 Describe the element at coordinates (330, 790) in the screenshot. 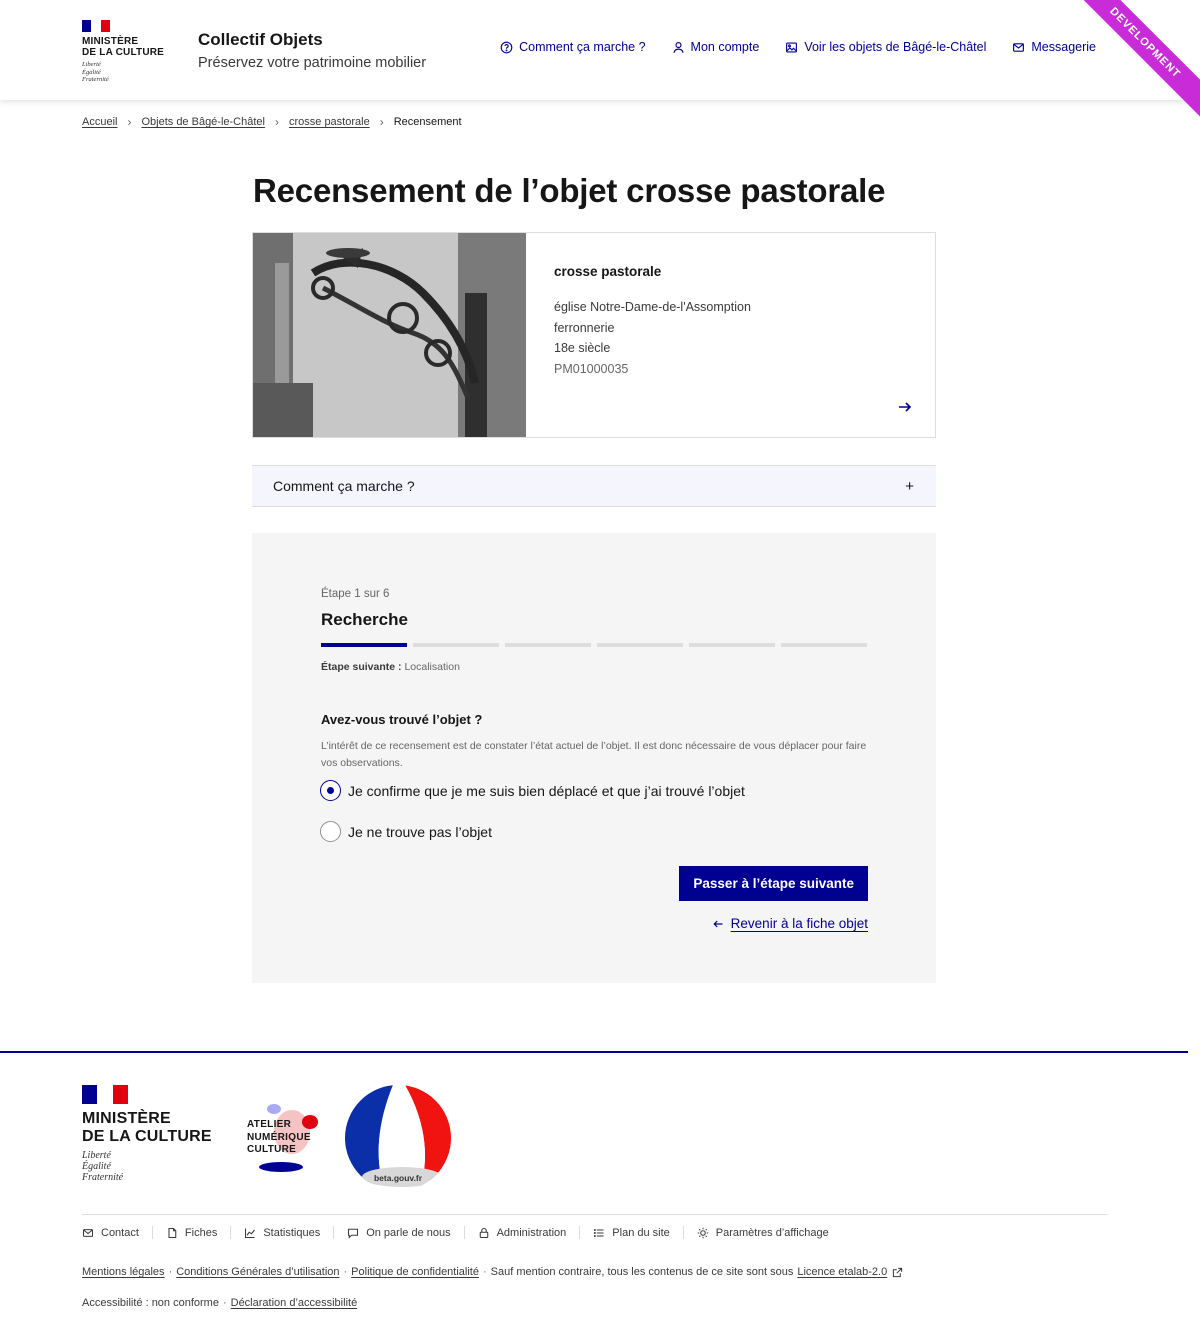

I see `radio-checked-icon` at that location.